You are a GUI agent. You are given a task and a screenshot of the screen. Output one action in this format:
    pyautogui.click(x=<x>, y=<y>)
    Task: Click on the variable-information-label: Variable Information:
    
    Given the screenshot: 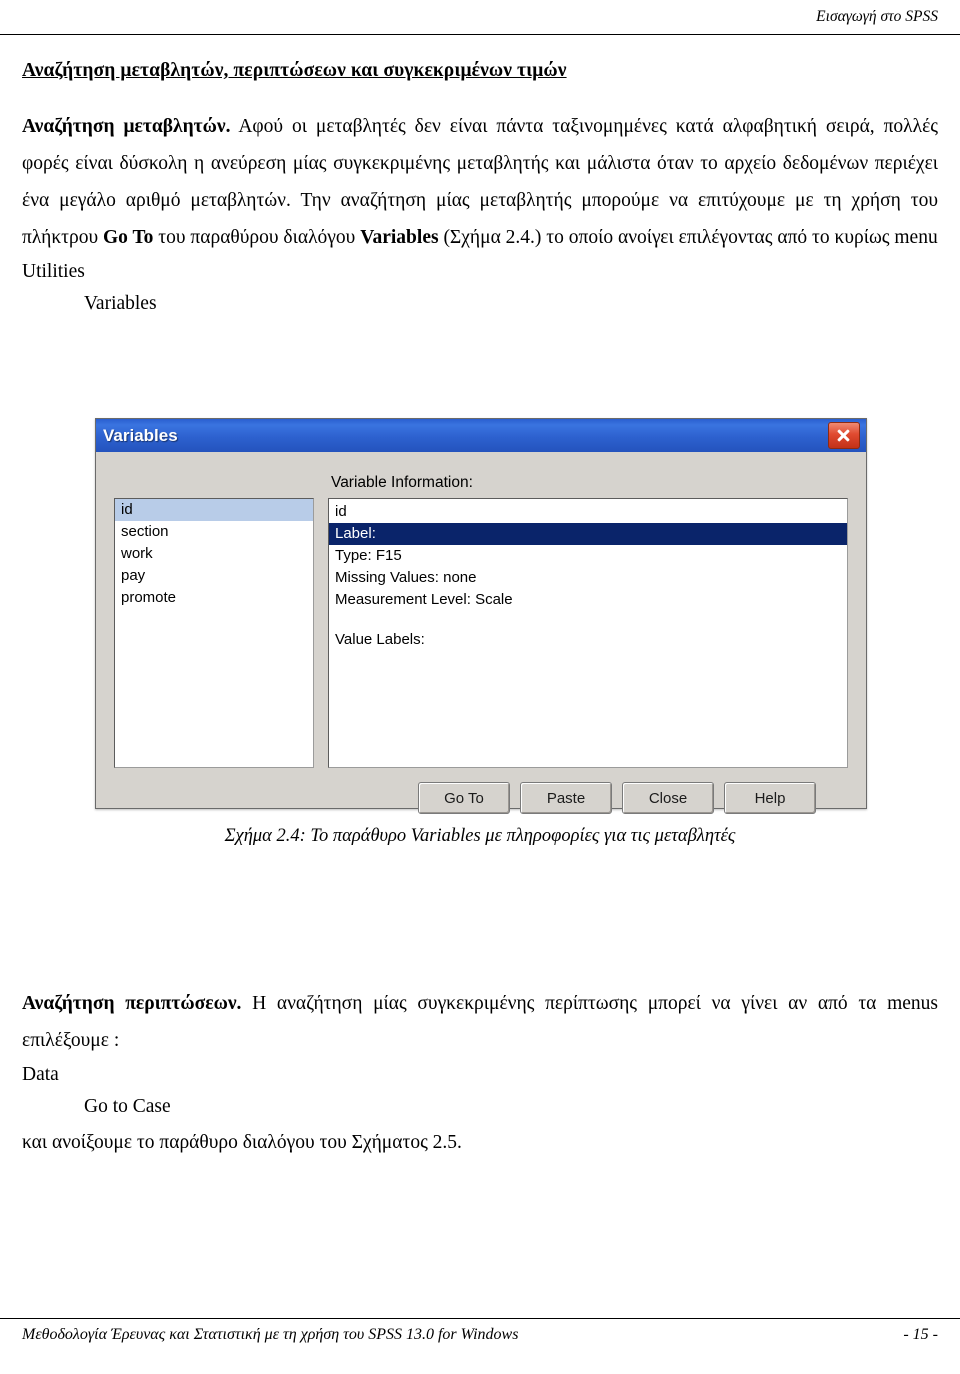 What is the action you would take?
    pyautogui.click(x=402, y=482)
    